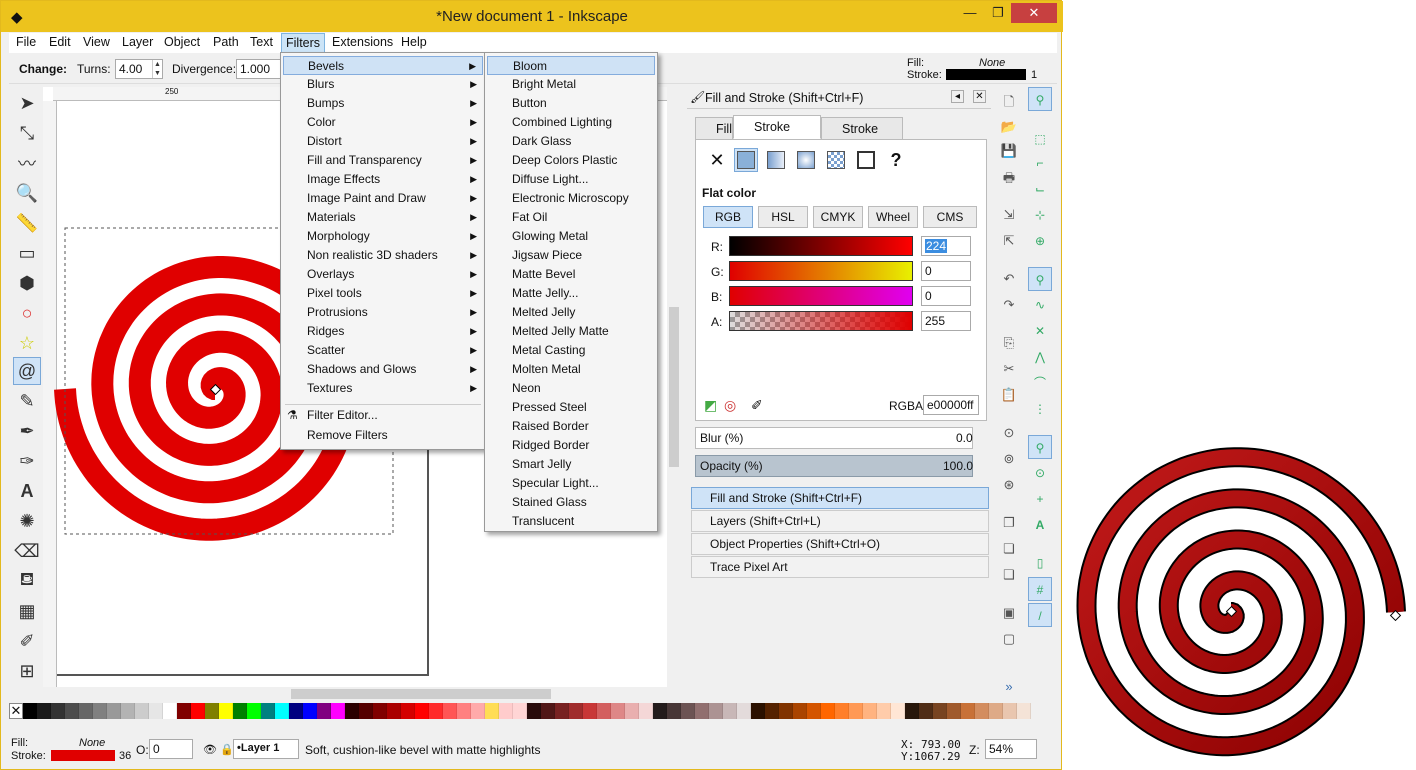 The image size is (1416, 770). What do you see at coordinates (836, 160) in the screenshot?
I see `paint-pattern-icon` at bounding box center [836, 160].